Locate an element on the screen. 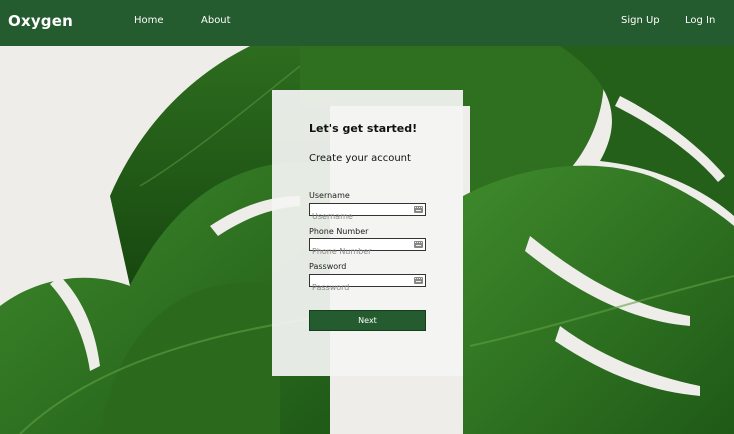 The width and height of the screenshot is (734, 434). username-input is located at coordinates (367, 216).